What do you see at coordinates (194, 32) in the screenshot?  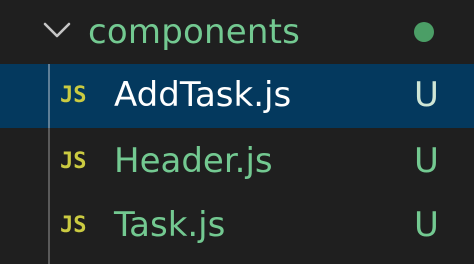 I see `folder-name: components` at bounding box center [194, 32].